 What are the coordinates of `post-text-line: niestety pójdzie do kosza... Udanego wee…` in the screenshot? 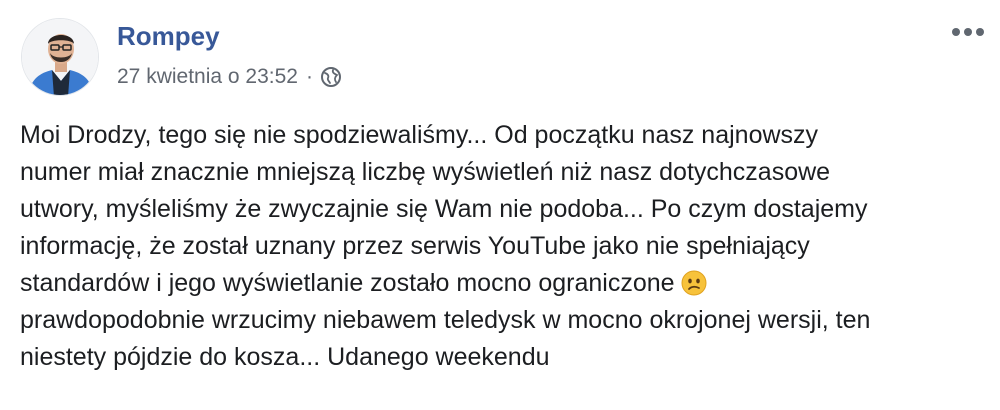 It's located at (285, 357).